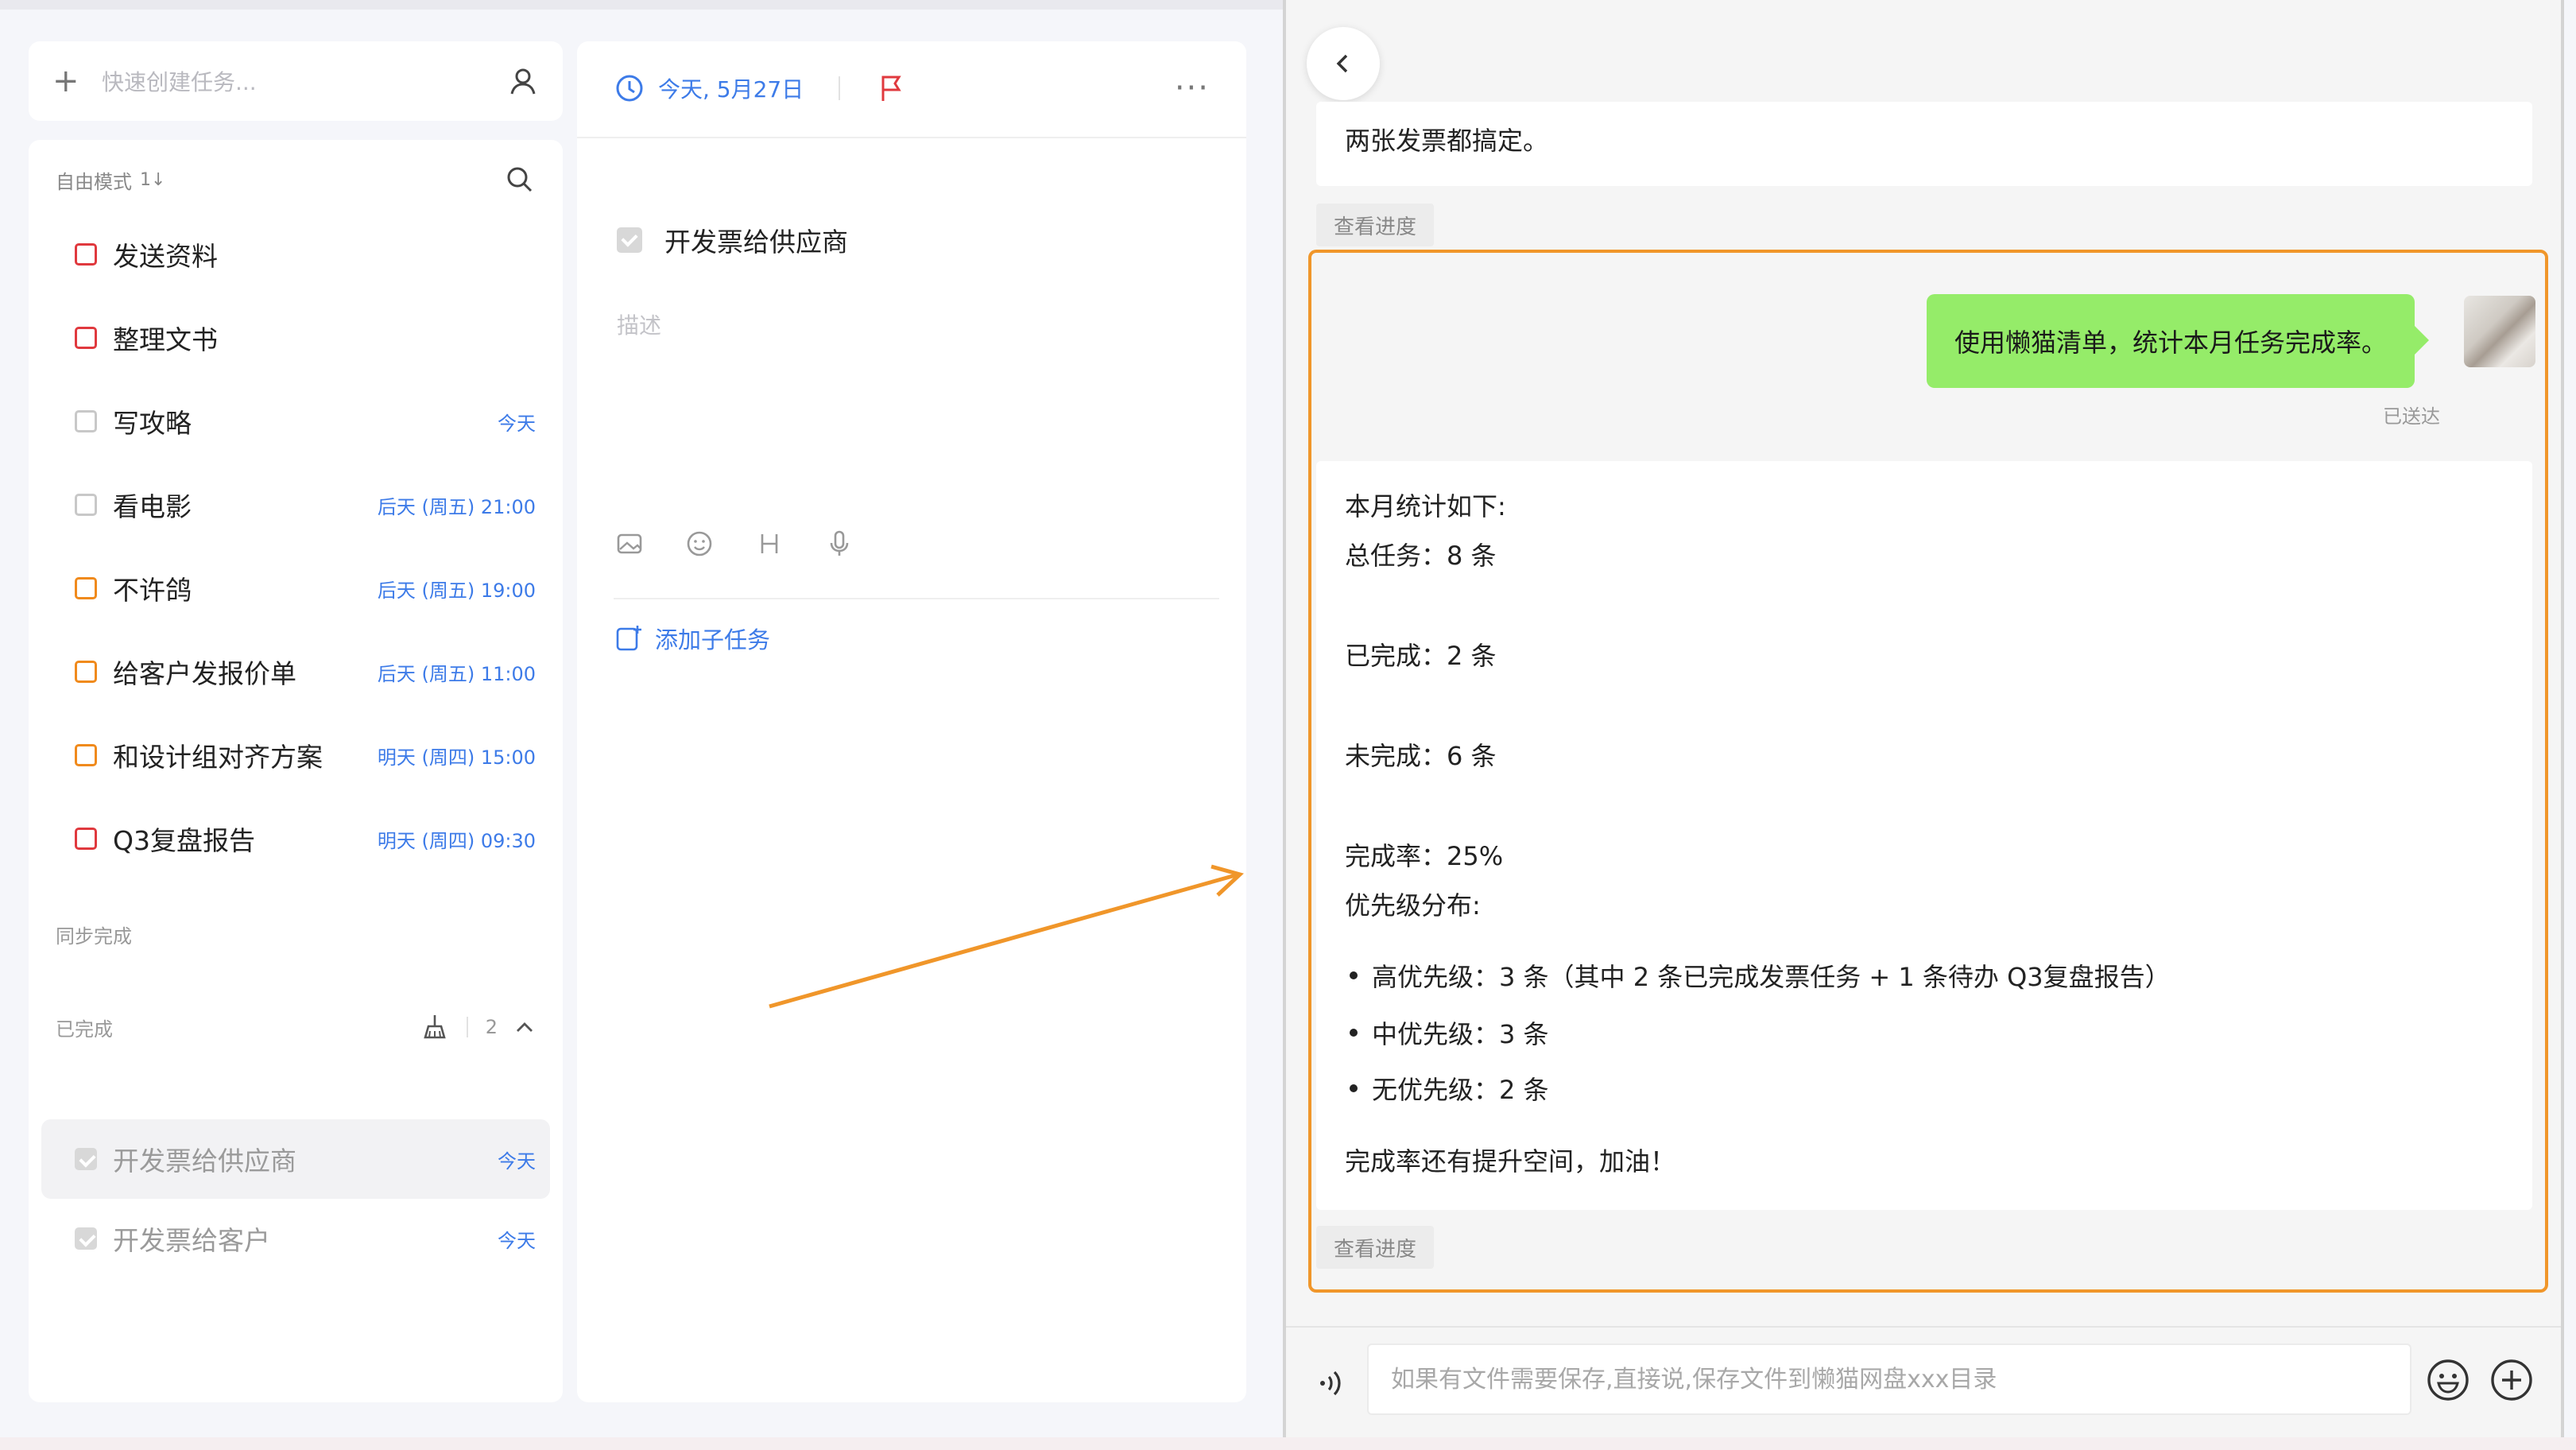 The image size is (2576, 1450). Describe the element at coordinates (1425, 506) in the screenshot. I see `reply-line: 本月统计如下:` at that location.